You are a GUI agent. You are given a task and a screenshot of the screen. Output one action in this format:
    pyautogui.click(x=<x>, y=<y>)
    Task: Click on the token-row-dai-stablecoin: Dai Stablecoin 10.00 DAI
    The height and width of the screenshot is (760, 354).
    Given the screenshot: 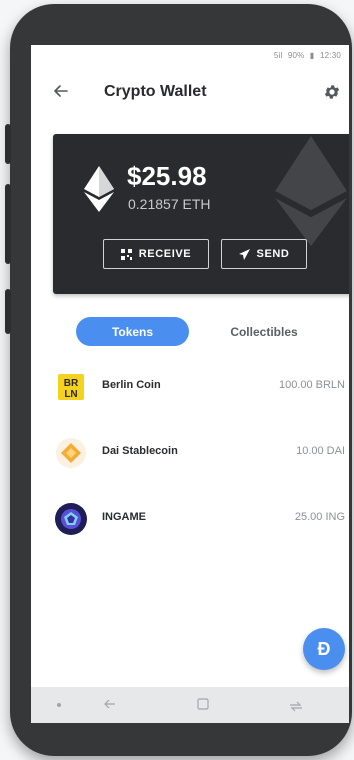 What is the action you would take?
    pyautogui.click(x=190, y=453)
    